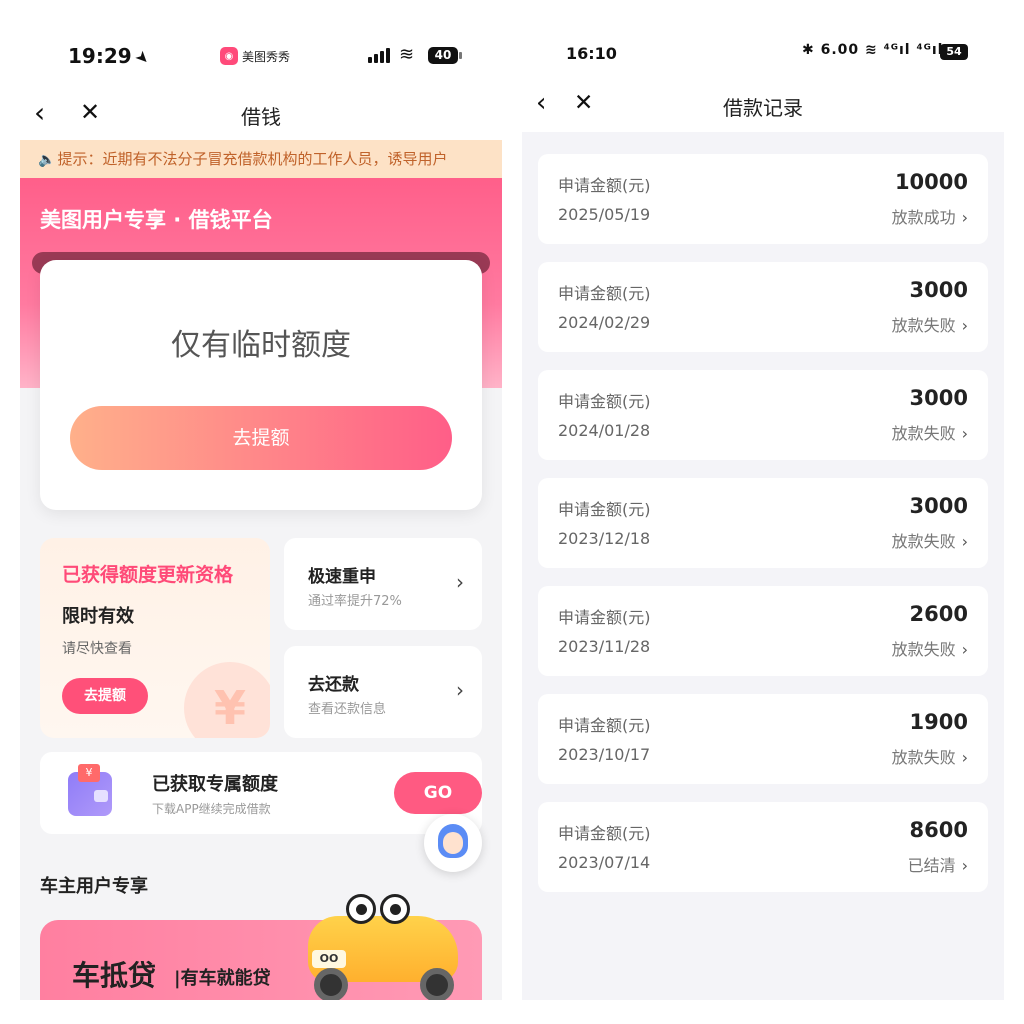  Describe the element at coordinates (261, 385) in the screenshot. I see `quota-card: 仅有临时额度 去提额` at that location.